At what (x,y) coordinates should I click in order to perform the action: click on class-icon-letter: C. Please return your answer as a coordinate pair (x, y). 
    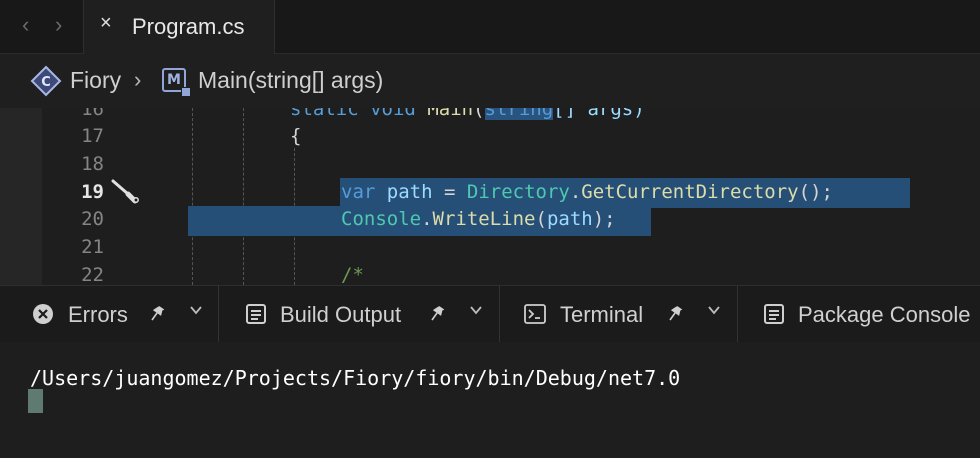
    Looking at the image, I should click on (46, 82).